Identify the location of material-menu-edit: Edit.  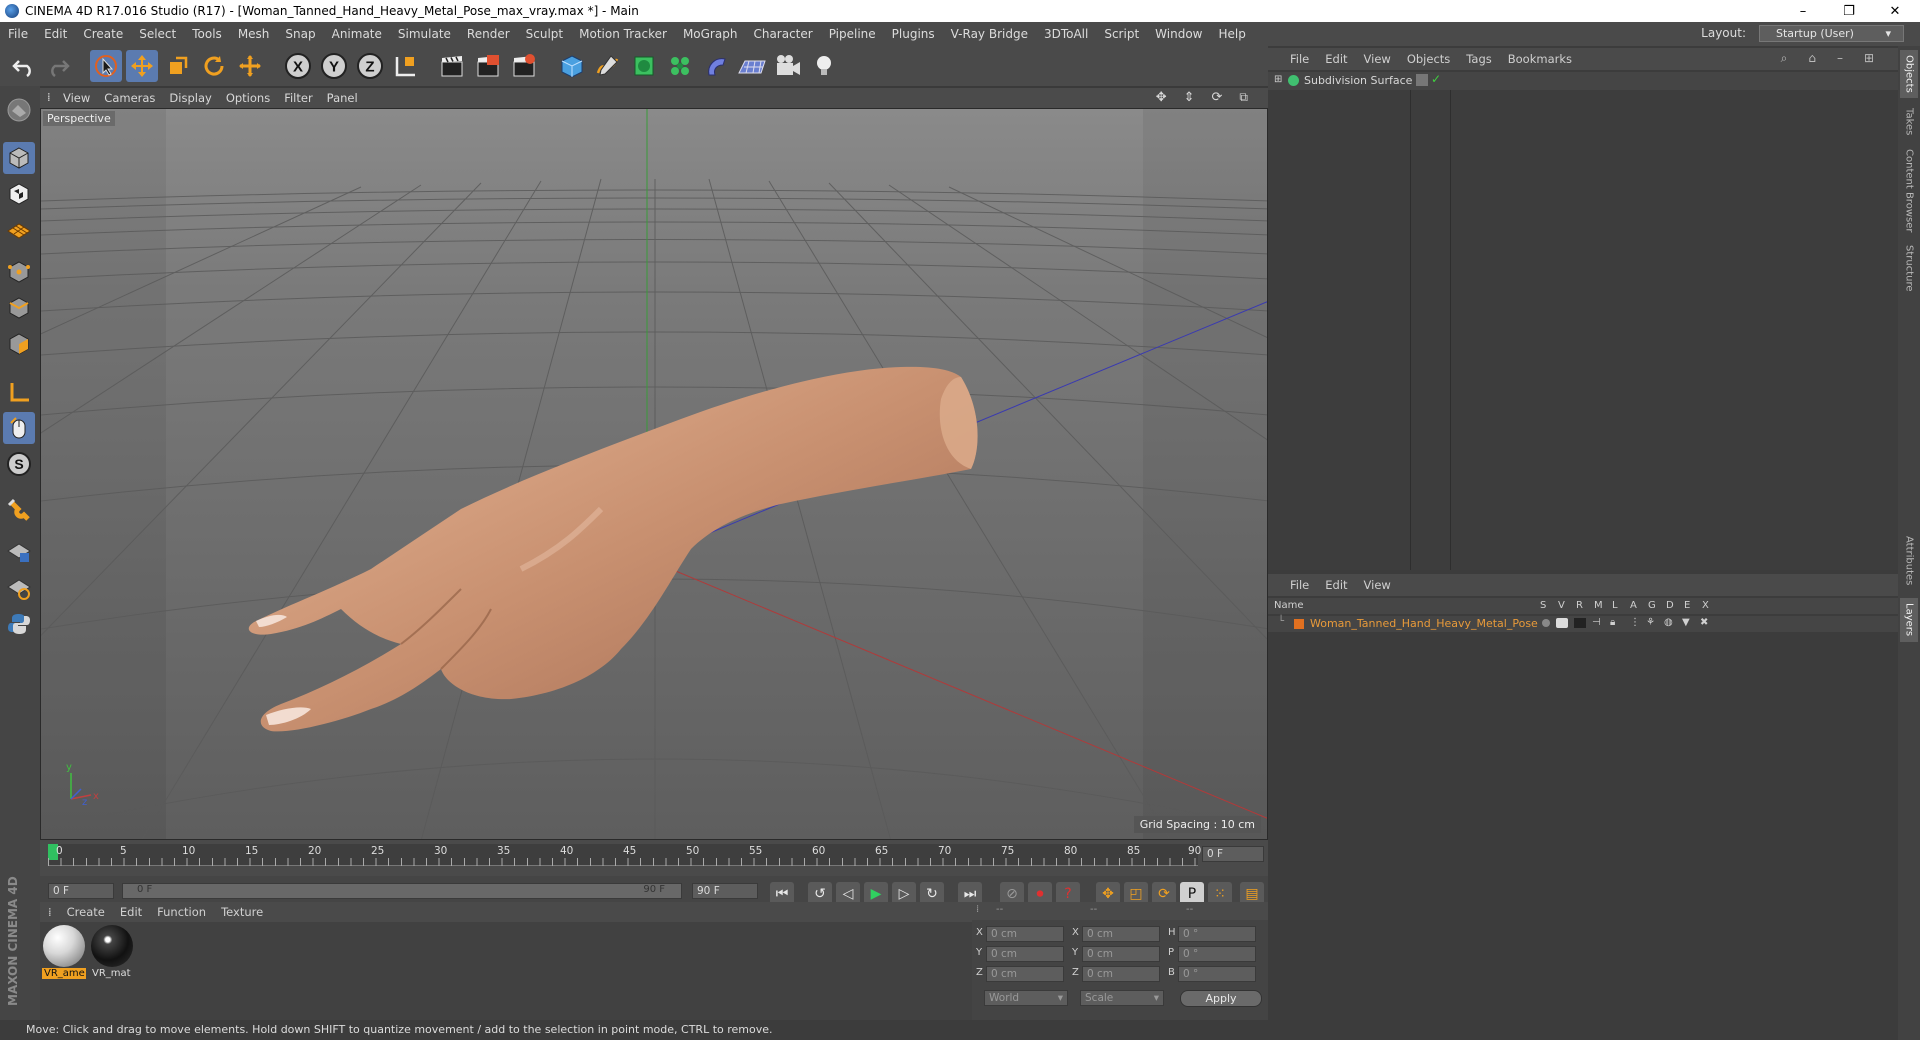
(130, 912).